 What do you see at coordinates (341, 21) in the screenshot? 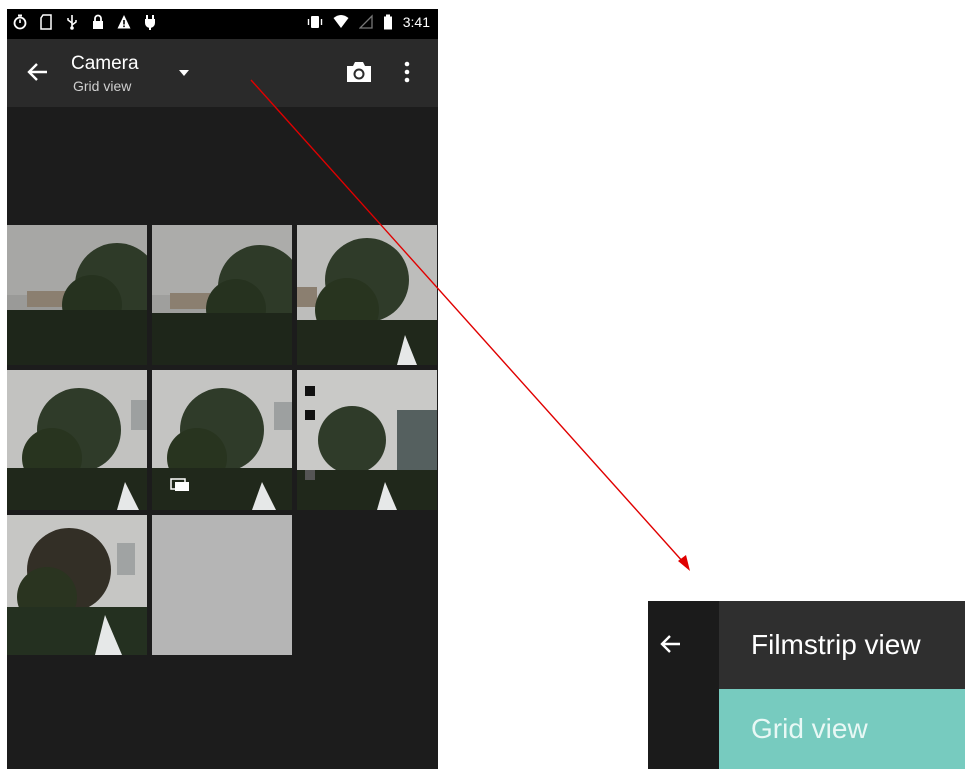
I see `wifi-icon` at bounding box center [341, 21].